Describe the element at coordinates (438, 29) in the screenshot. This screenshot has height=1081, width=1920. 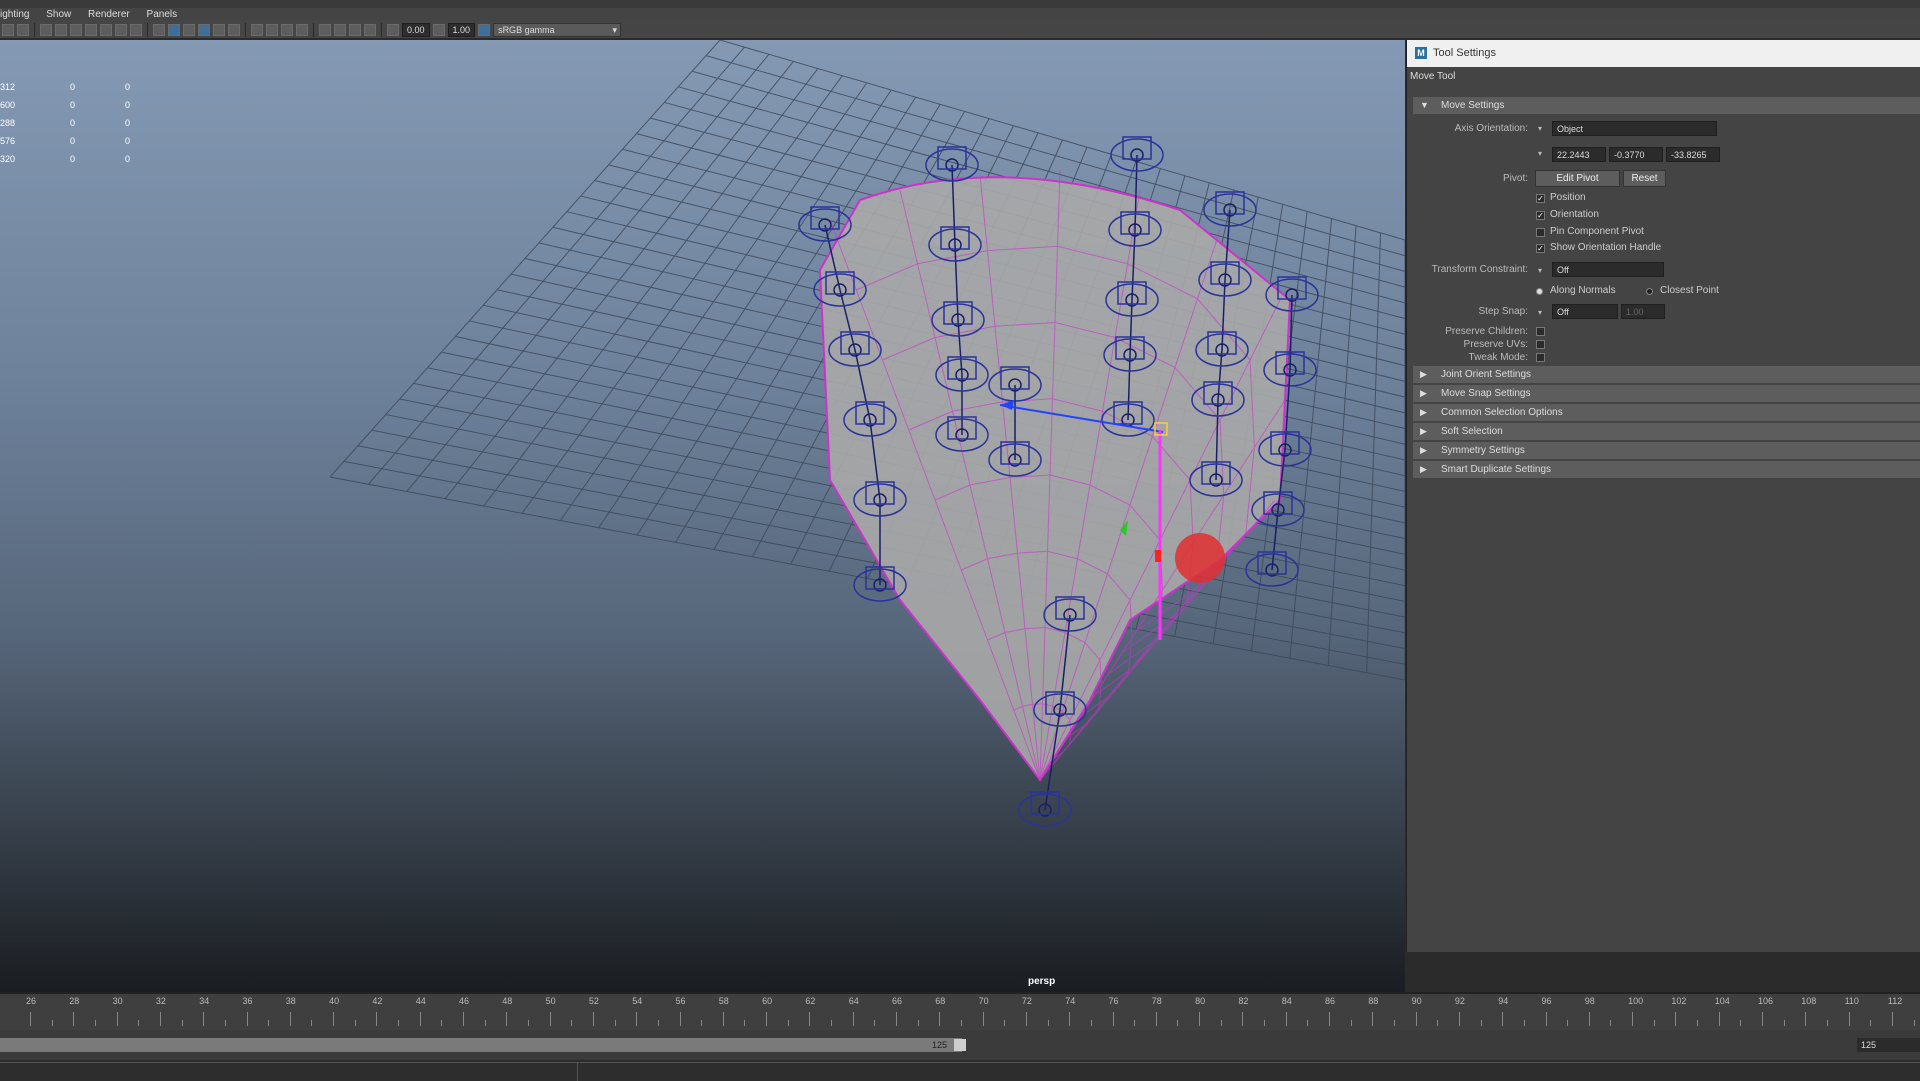
I see `gamma-icon` at that location.